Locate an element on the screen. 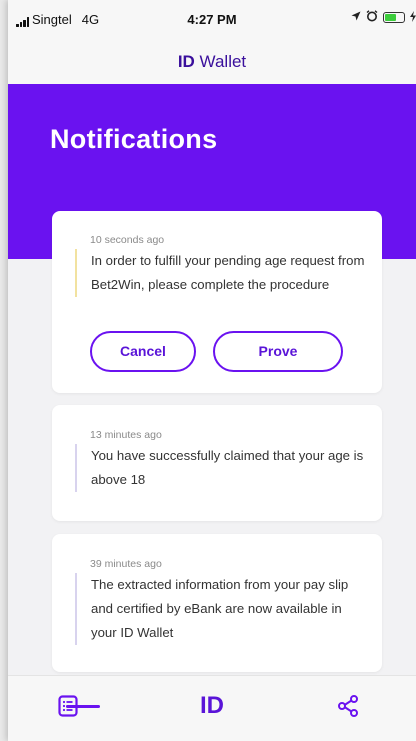 The width and height of the screenshot is (416, 741). battery-level is located at coordinates (390, 17).